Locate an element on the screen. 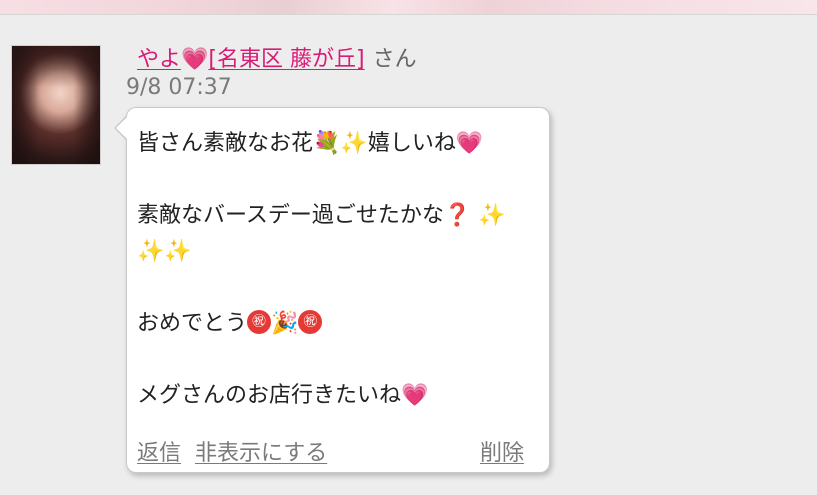  question-icon: ❓ is located at coordinates (457, 215).